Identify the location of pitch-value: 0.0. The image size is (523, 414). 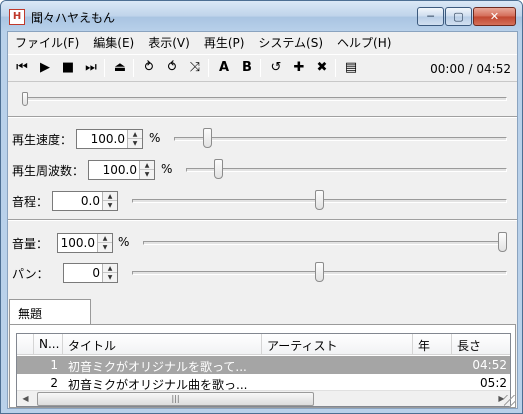
(90, 201).